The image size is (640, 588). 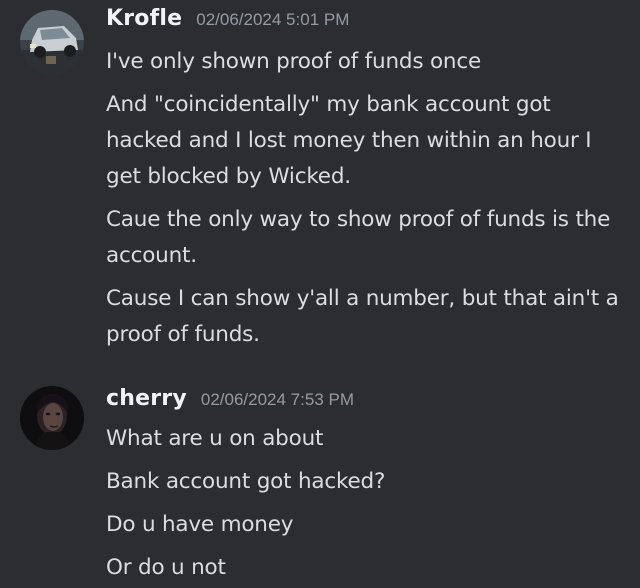 I want to click on message-text: Or do u not, so click(x=166, y=567).